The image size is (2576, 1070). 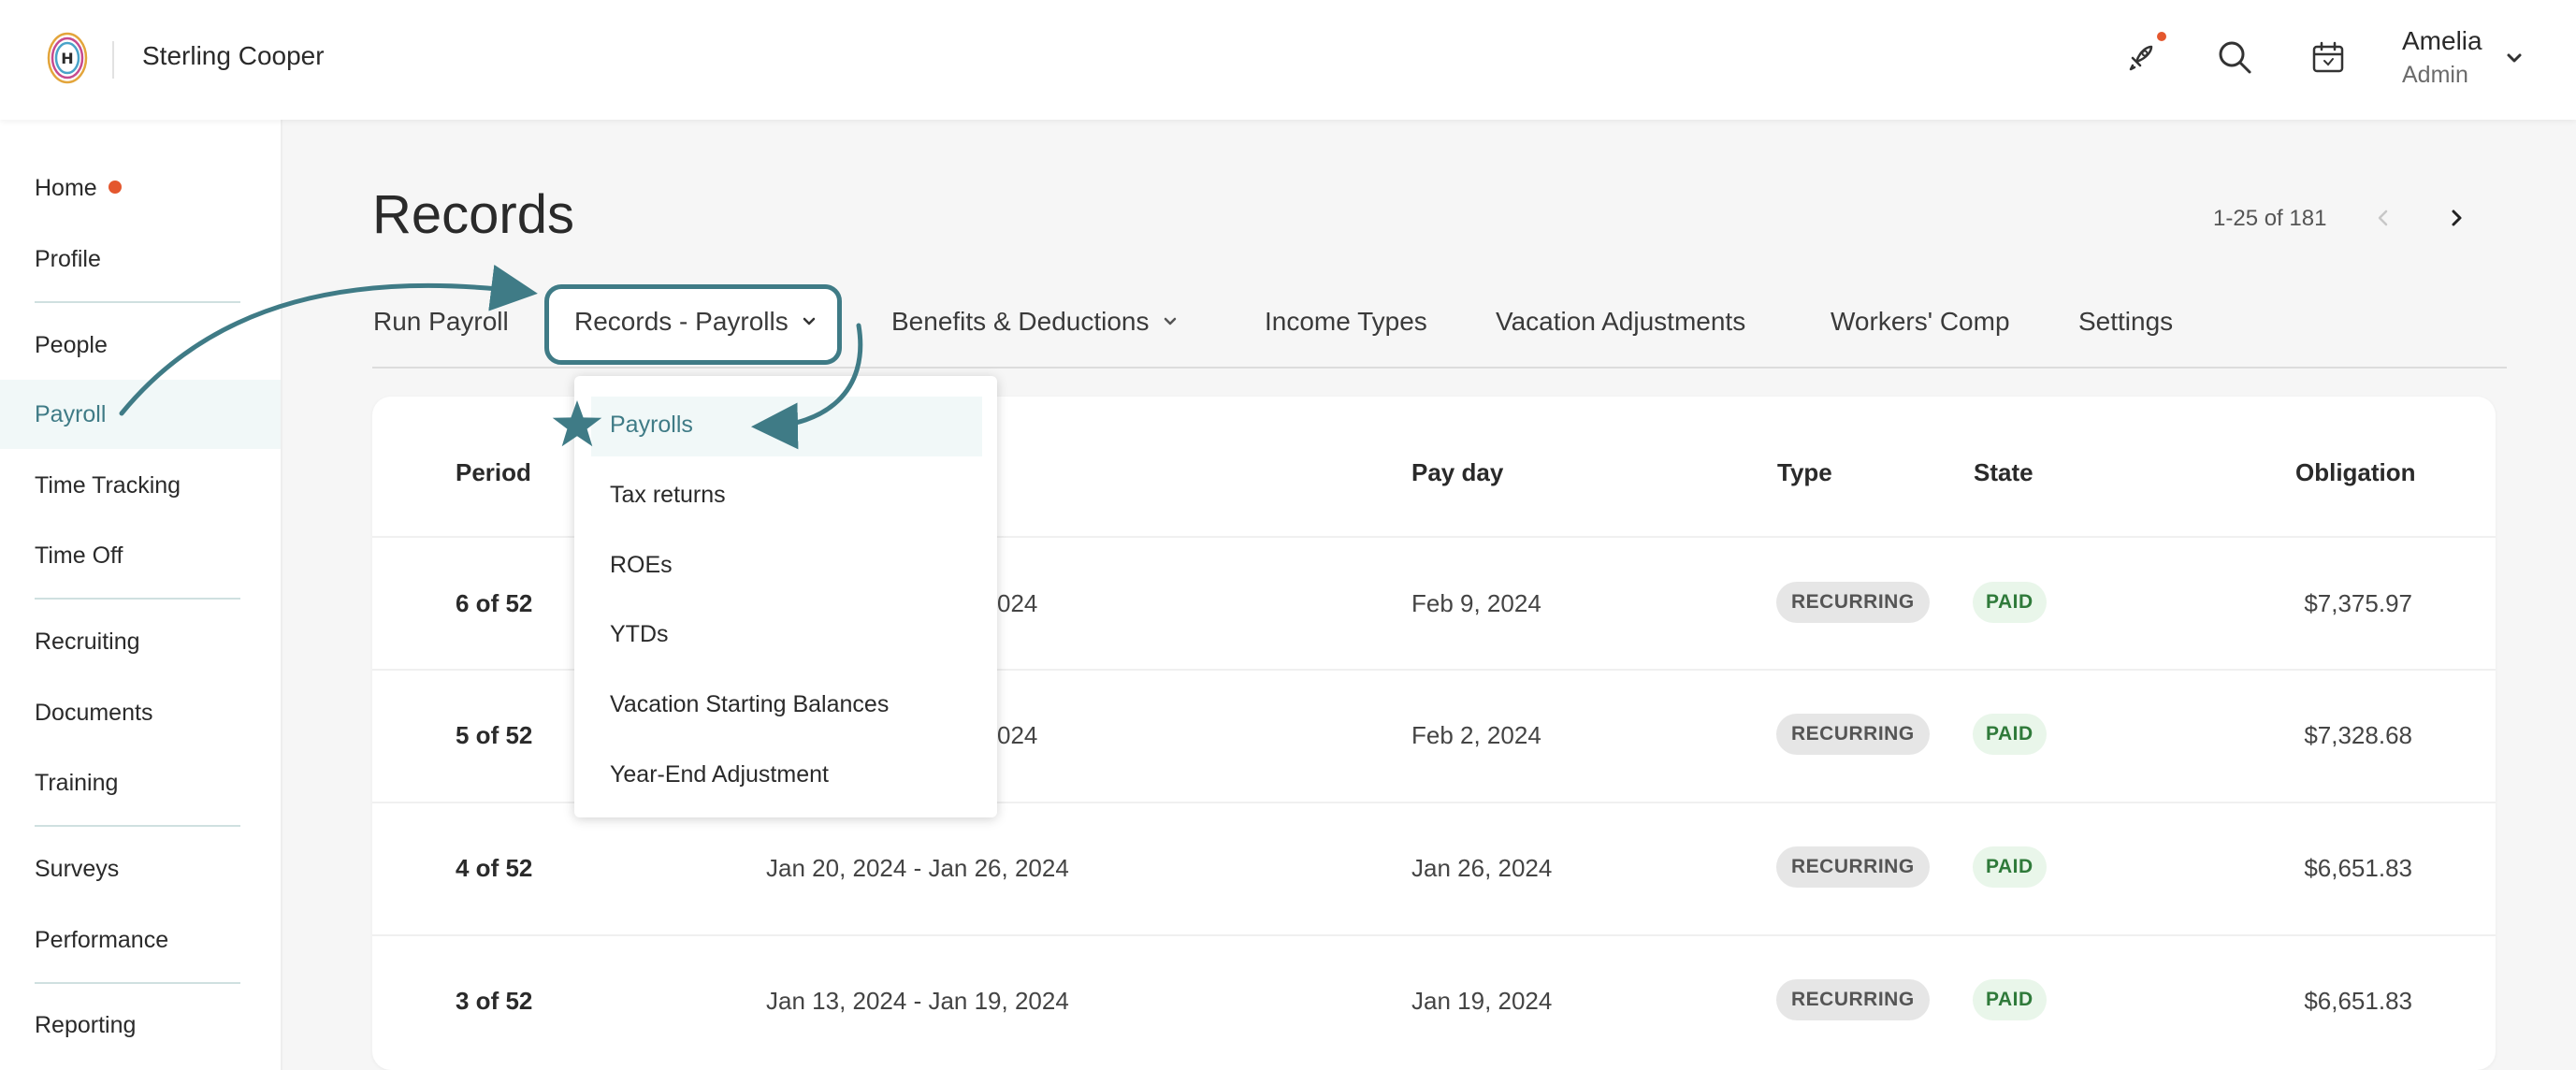 What do you see at coordinates (2383, 218) in the screenshot?
I see `chevron-left-icon` at bounding box center [2383, 218].